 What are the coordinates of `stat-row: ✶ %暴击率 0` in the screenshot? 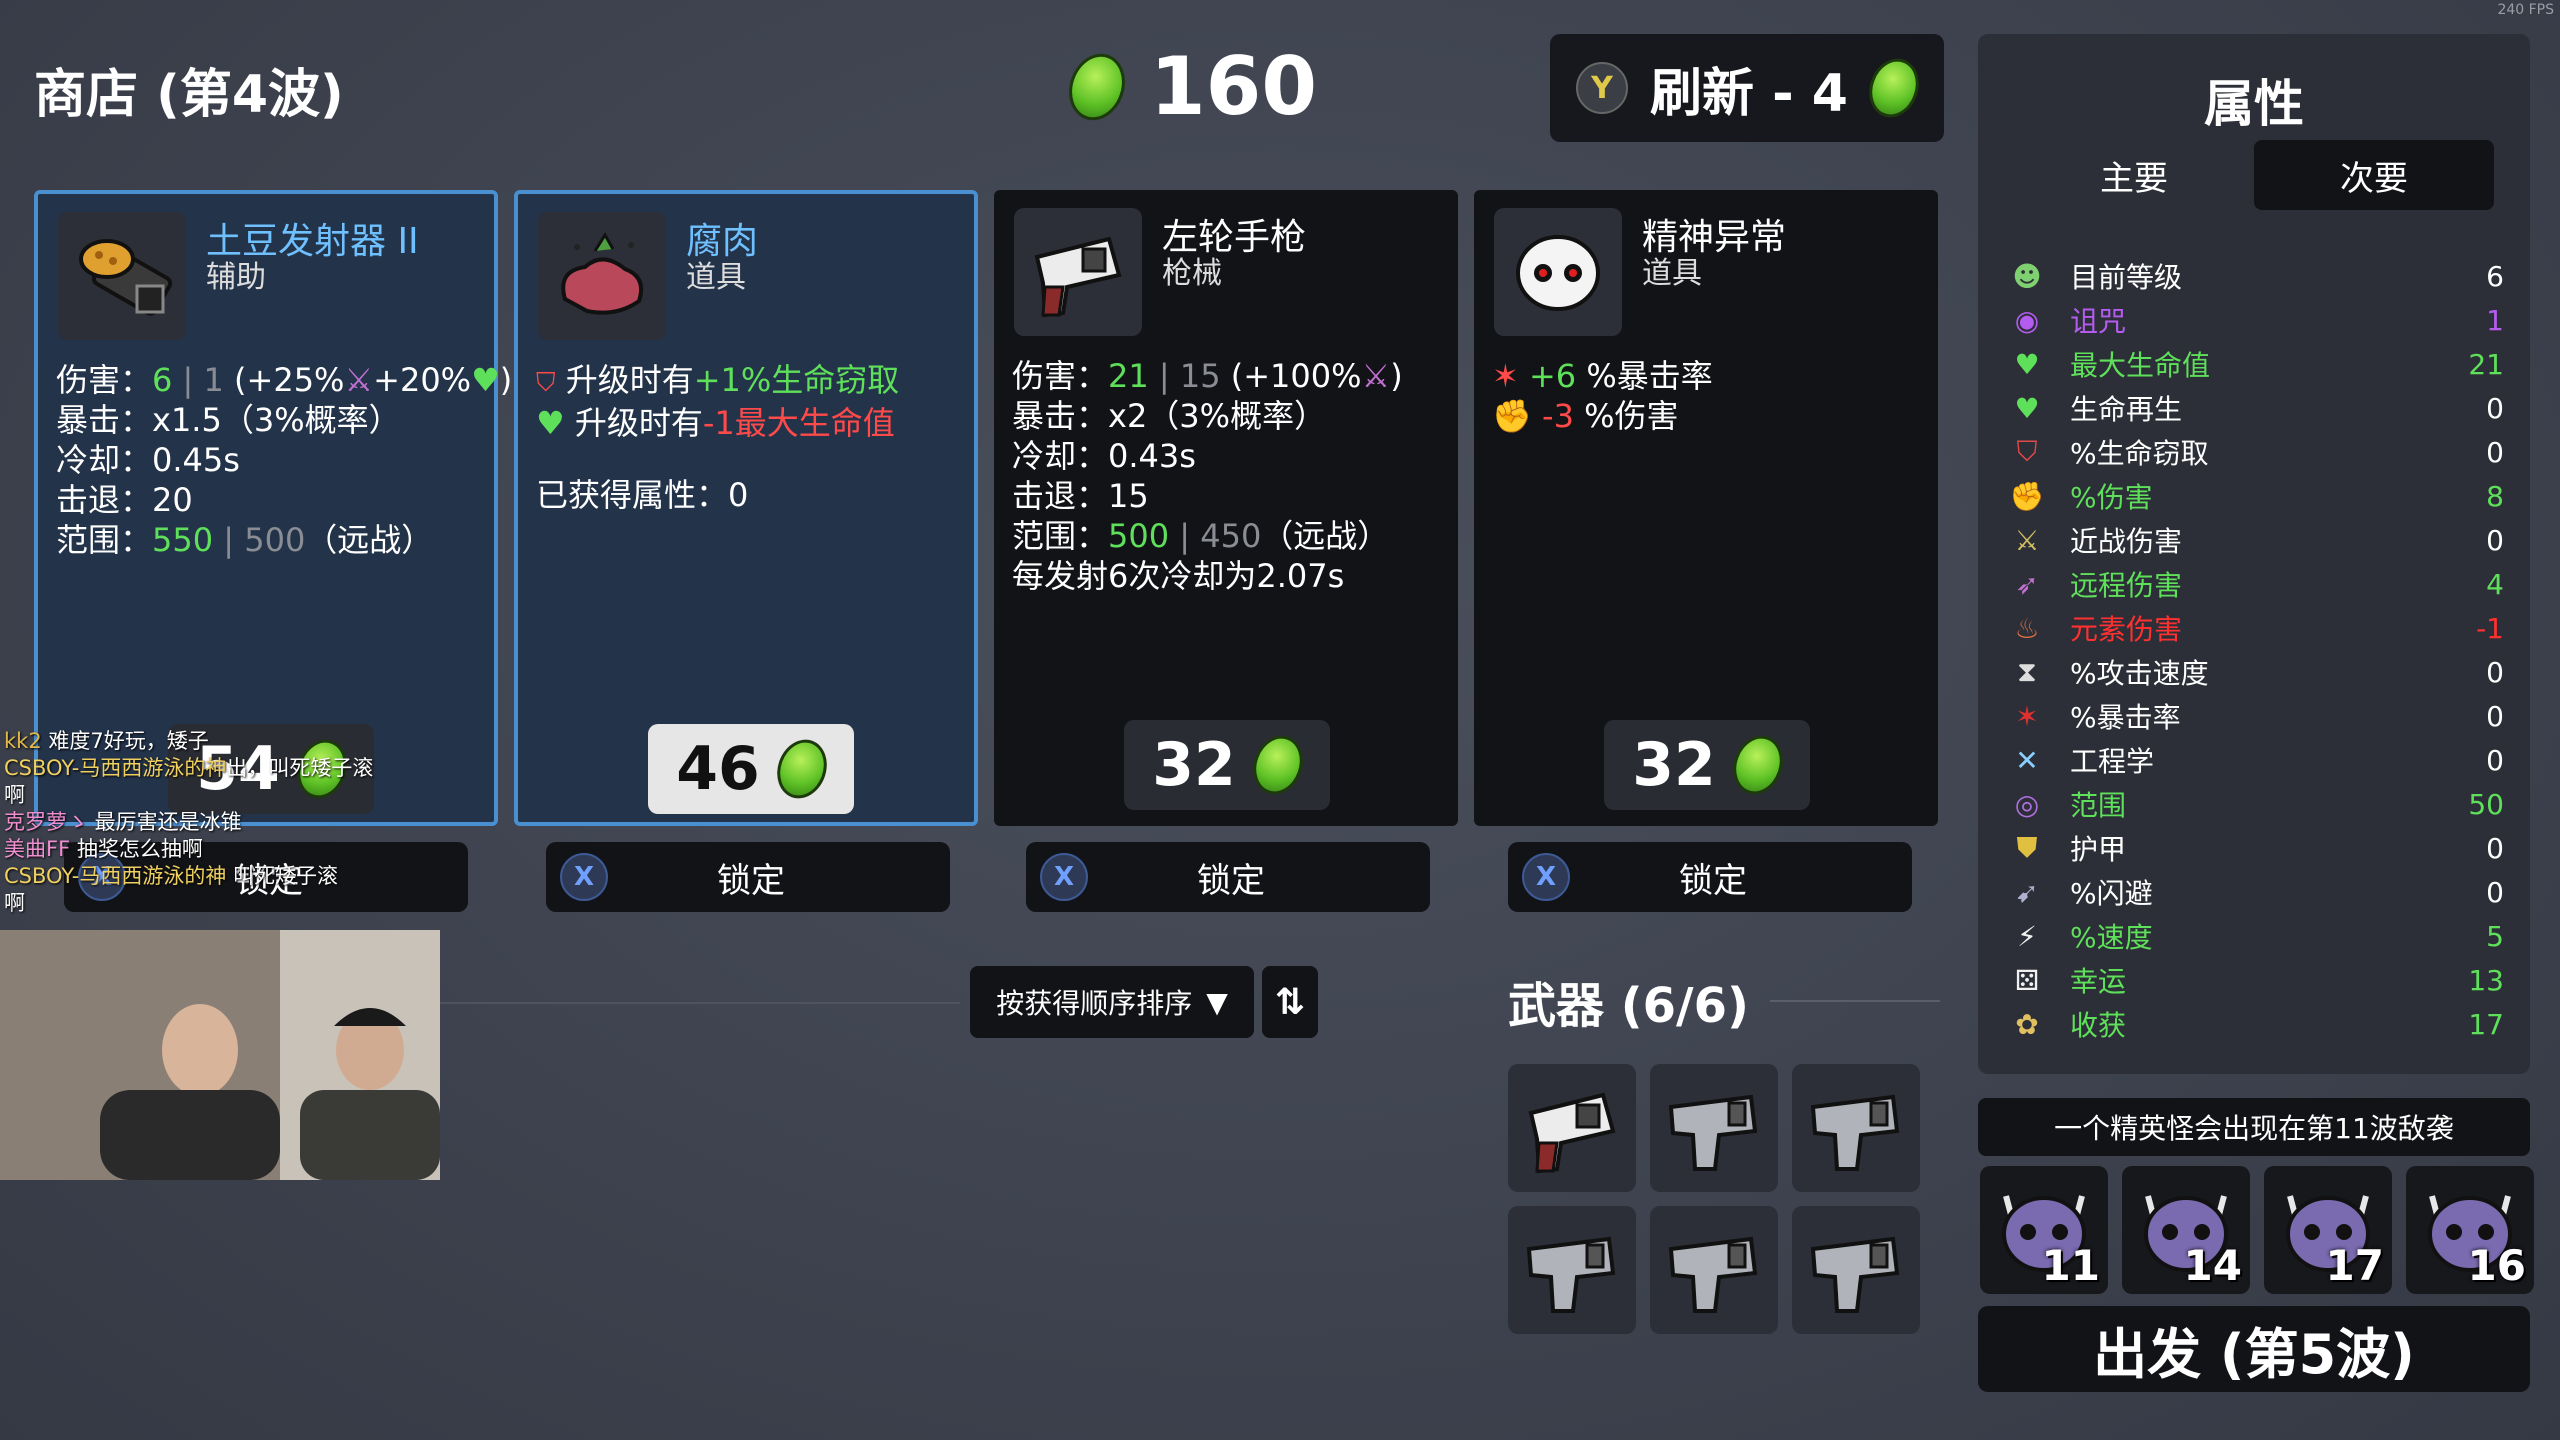 It's located at (2256, 716).